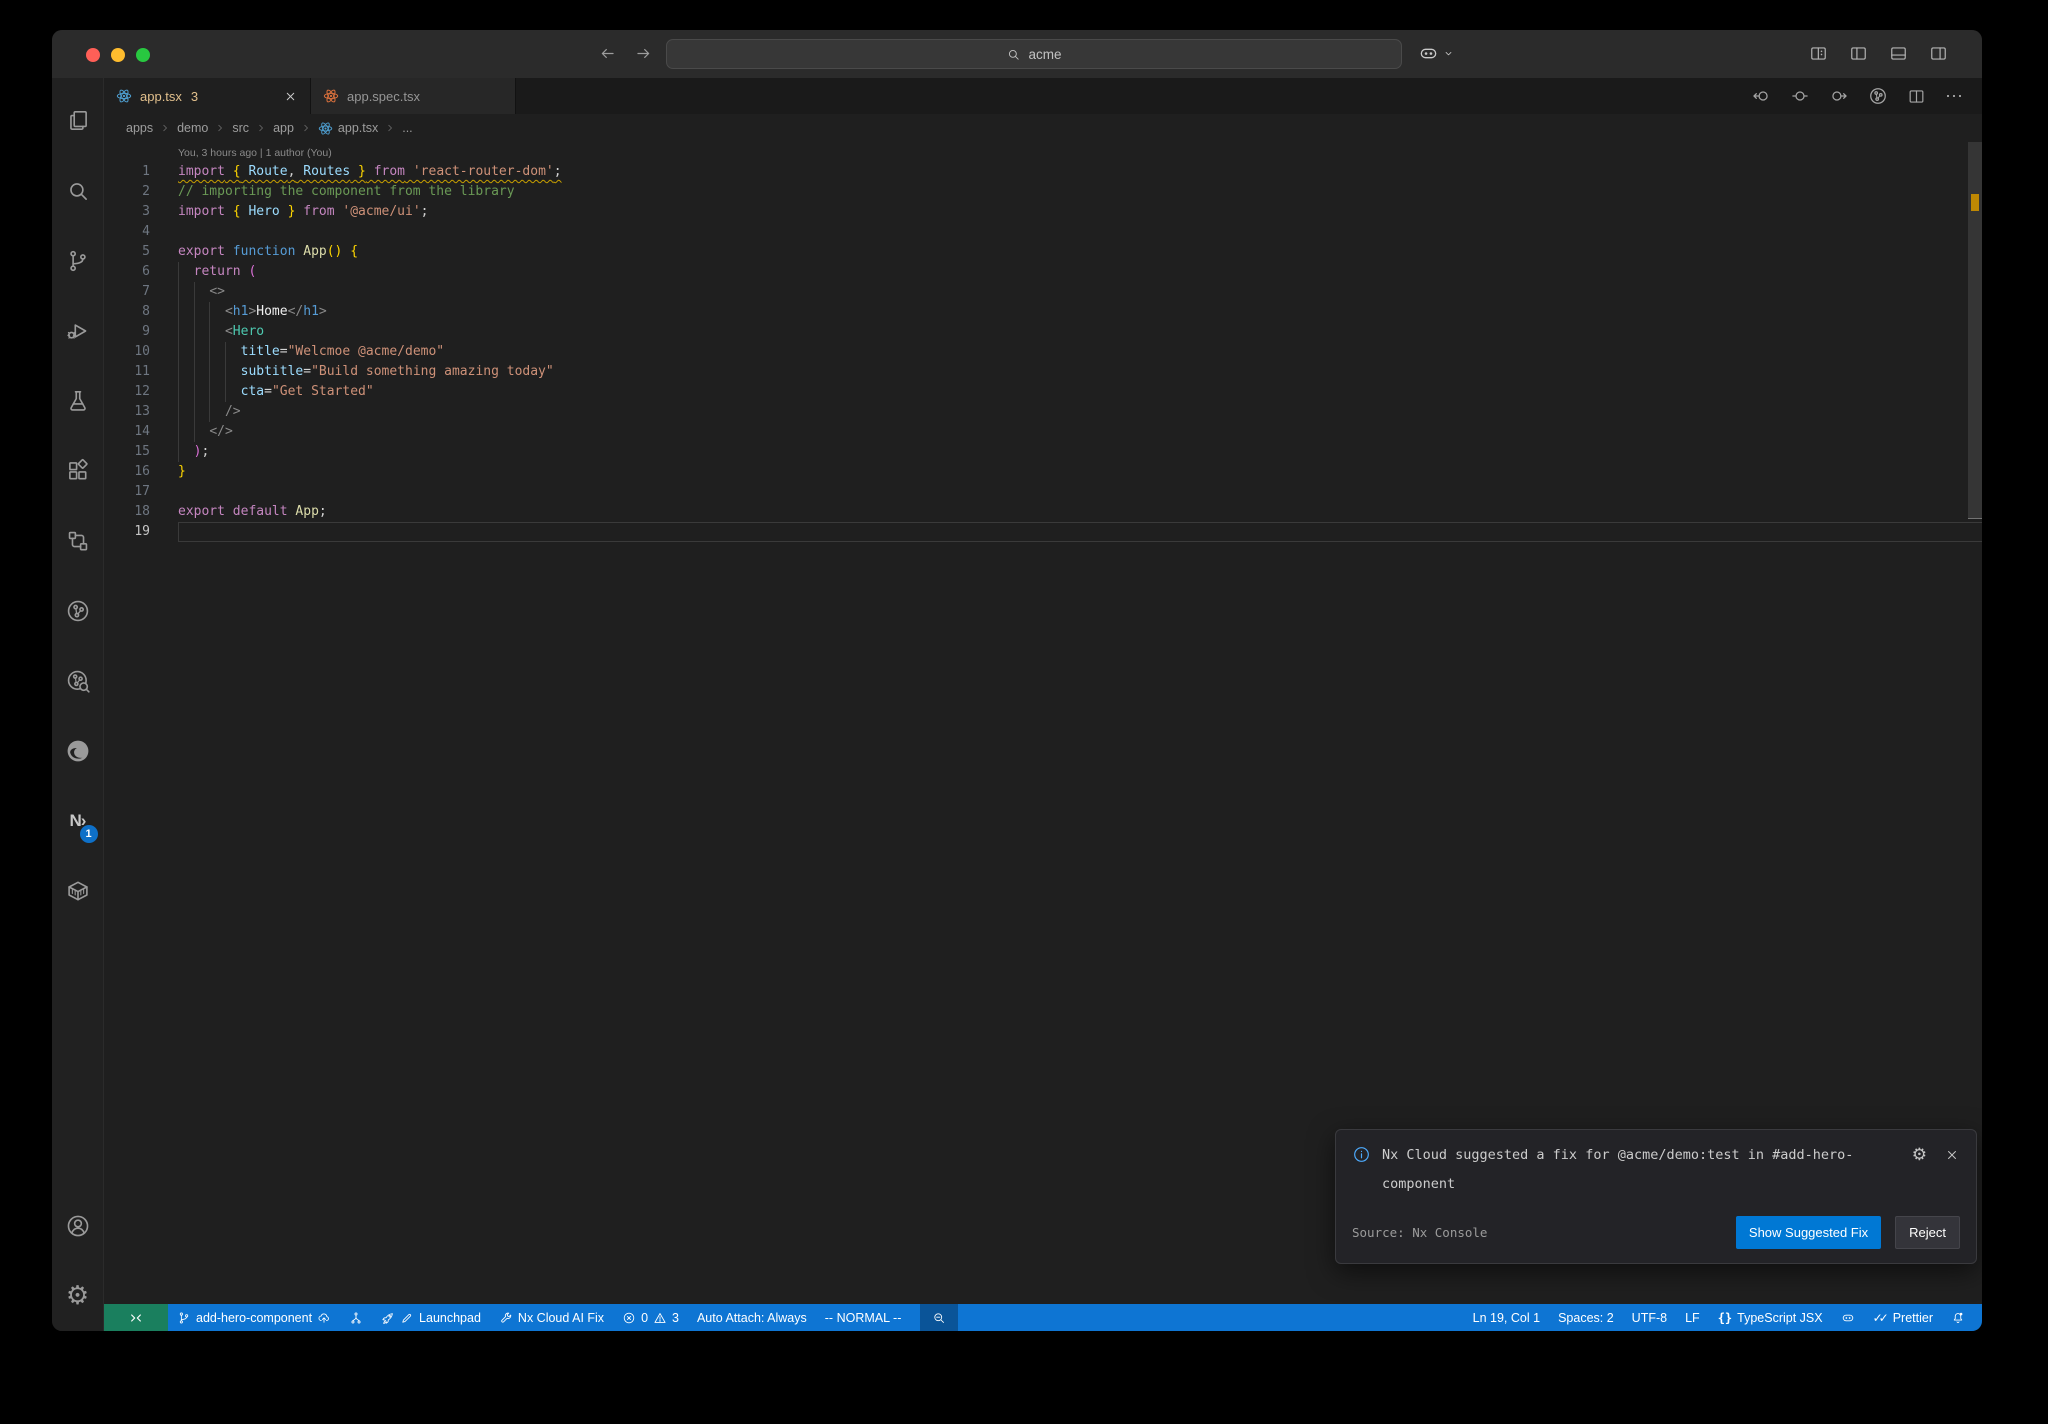 Image resolution: width=2048 pixels, height=1424 pixels. What do you see at coordinates (127, 252) in the screenshot?
I see `line-number: 5` at bounding box center [127, 252].